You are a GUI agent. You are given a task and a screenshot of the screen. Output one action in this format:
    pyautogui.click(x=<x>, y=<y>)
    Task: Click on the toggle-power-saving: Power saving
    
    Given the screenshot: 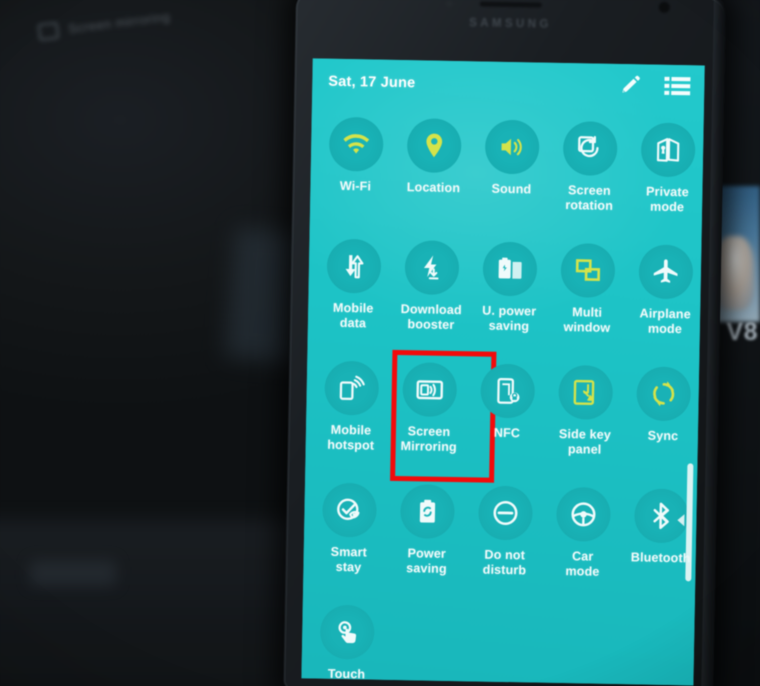 What is the action you would take?
    pyautogui.click(x=427, y=533)
    